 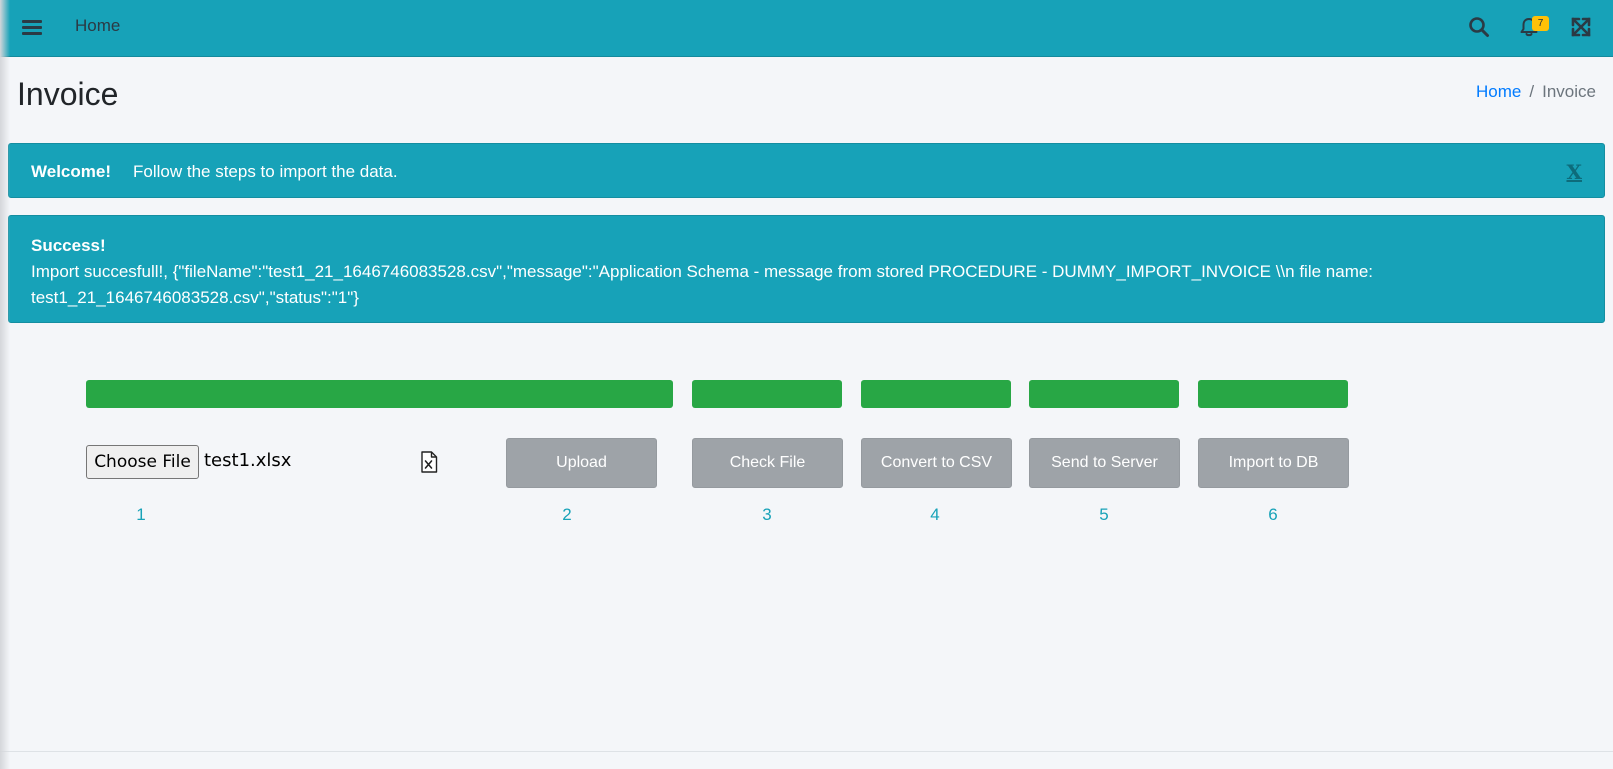 I want to click on expand-icon, so click(x=1581, y=27).